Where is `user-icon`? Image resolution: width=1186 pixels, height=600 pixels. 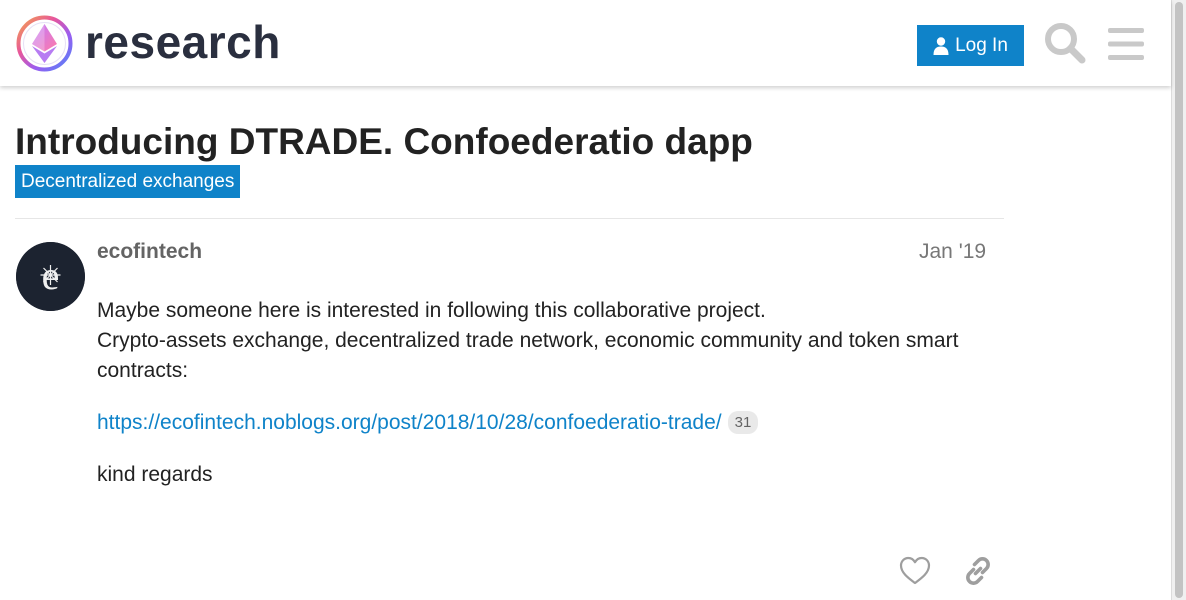
user-icon is located at coordinates (941, 45).